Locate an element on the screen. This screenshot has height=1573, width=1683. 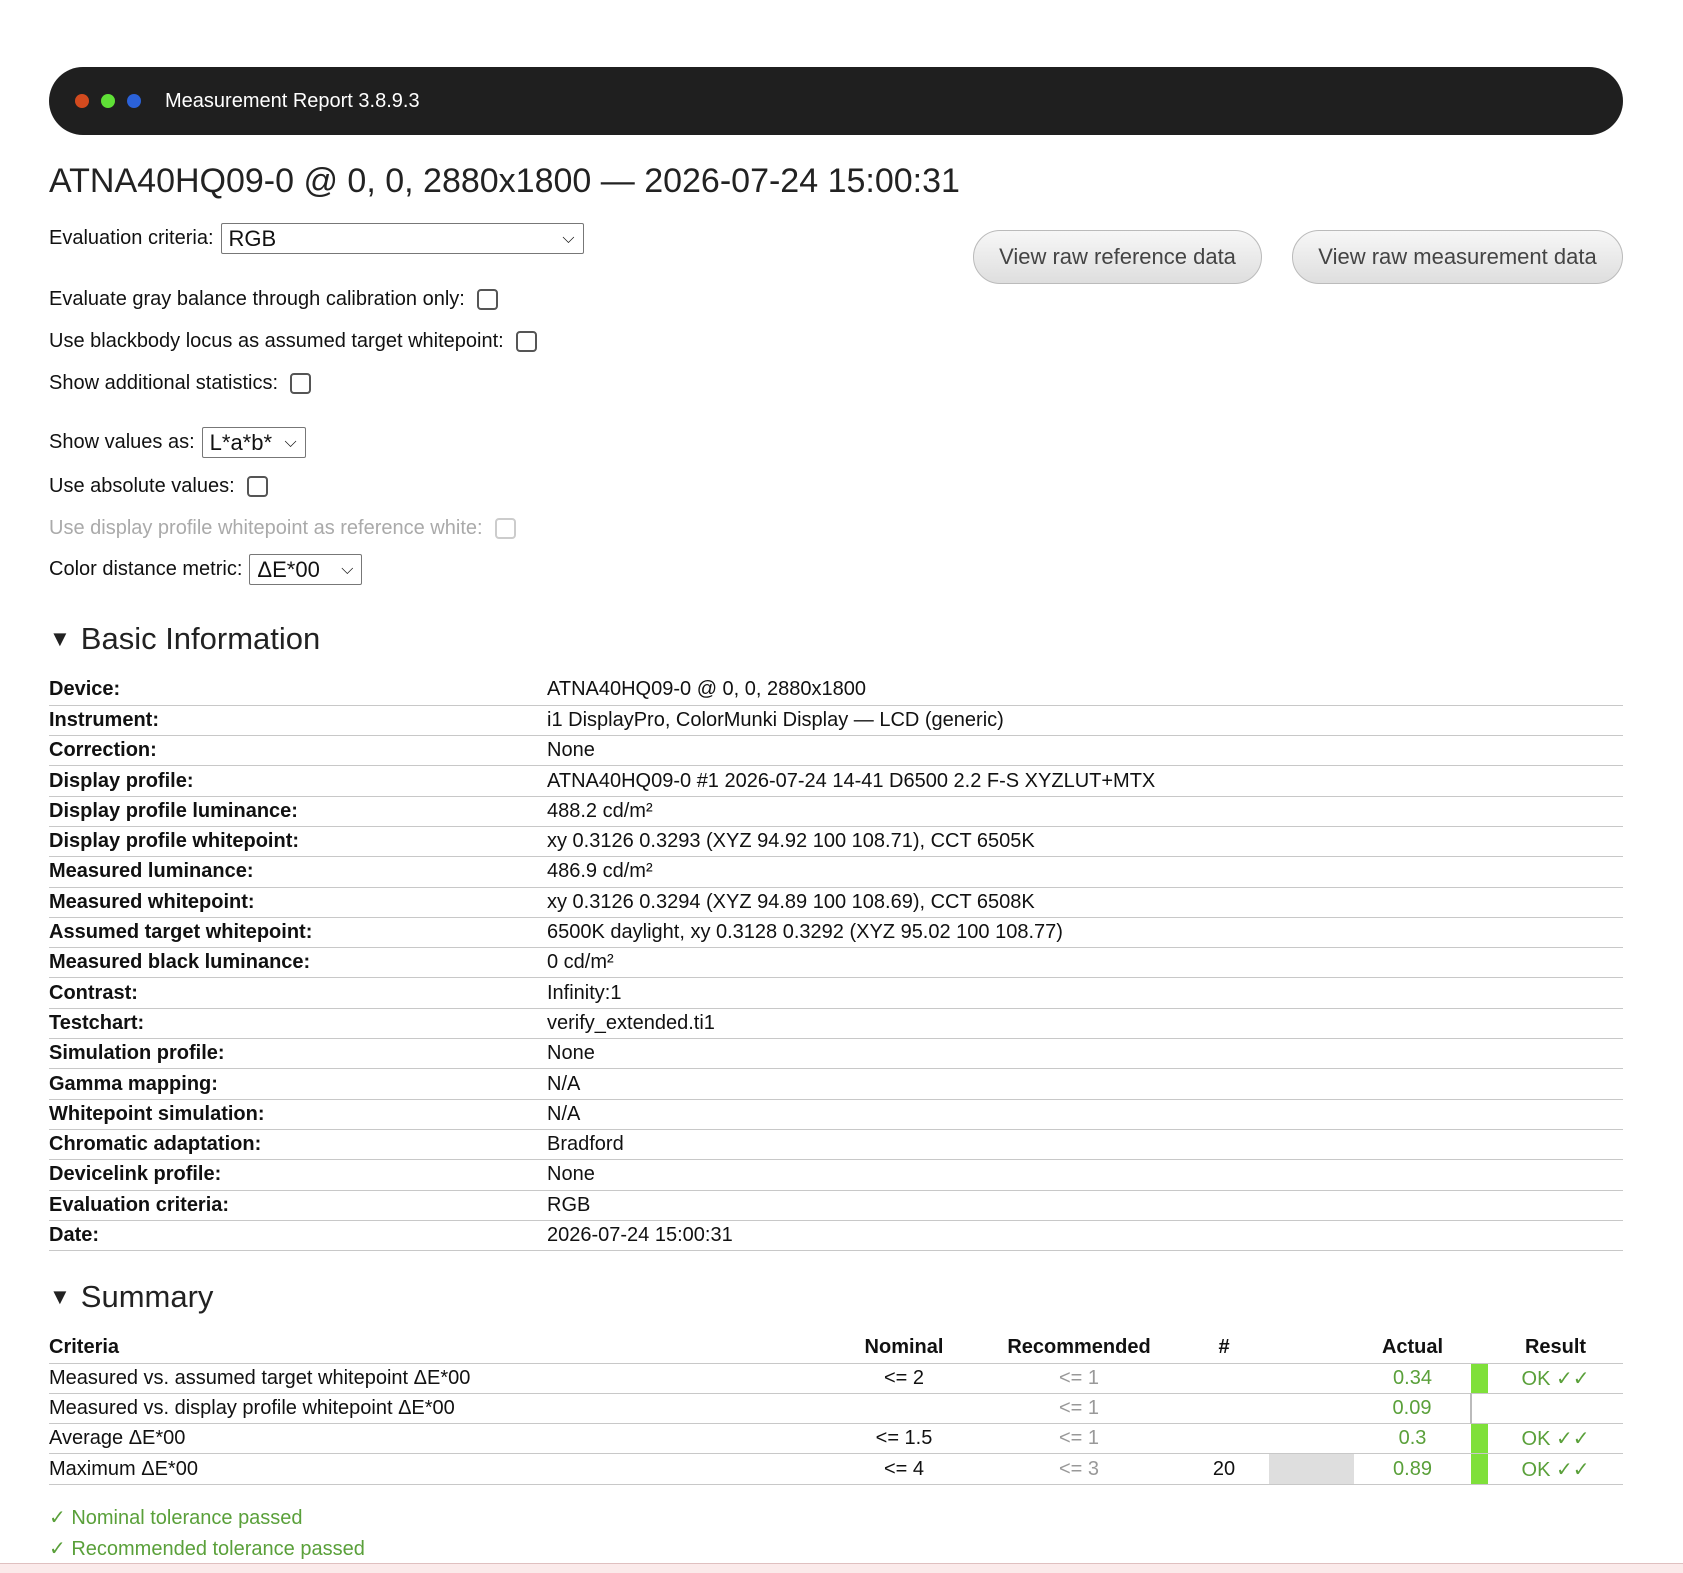
summary-actual: 0.89 is located at coordinates (1412, 1469).